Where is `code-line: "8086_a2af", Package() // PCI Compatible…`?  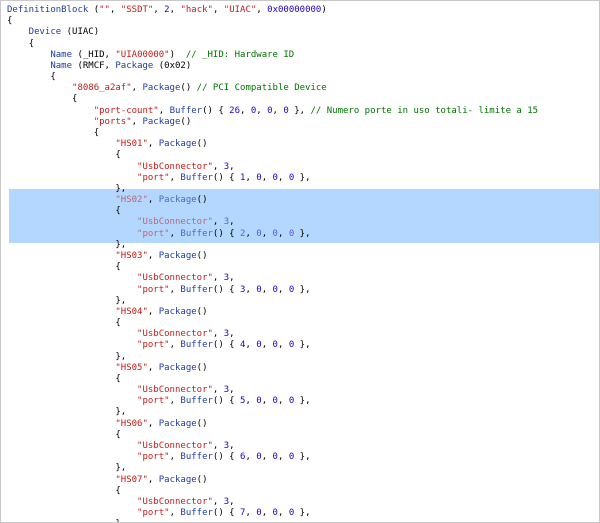
code-line: "8086_a2af", Package() // PCI Compatible… is located at coordinates (167, 88).